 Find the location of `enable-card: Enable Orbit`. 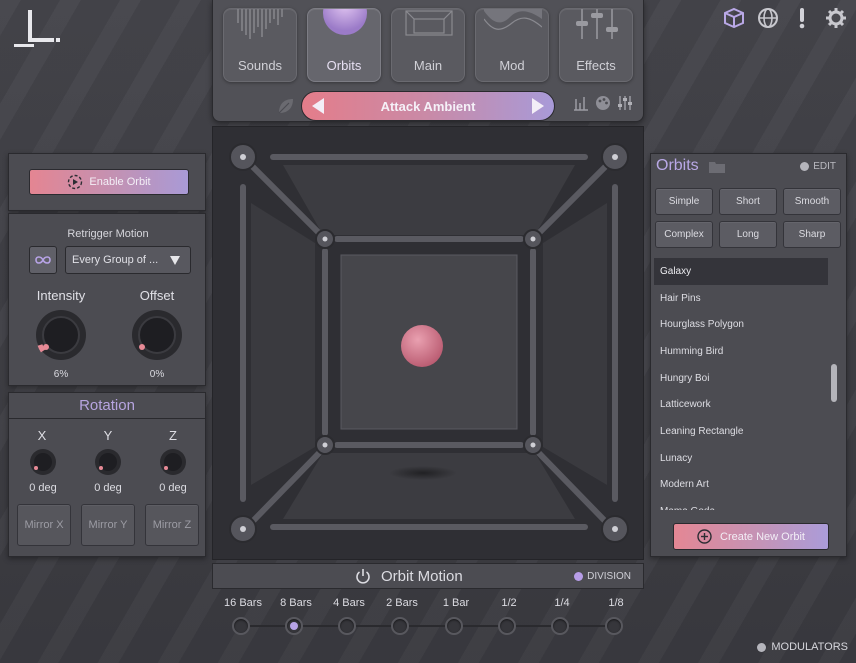

enable-card: Enable Orbit is located at coordinates (107, 182).